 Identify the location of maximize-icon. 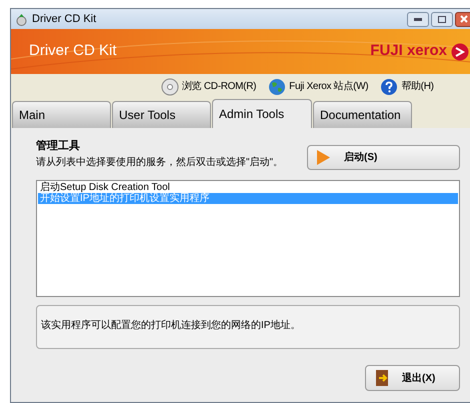
(442, 19).